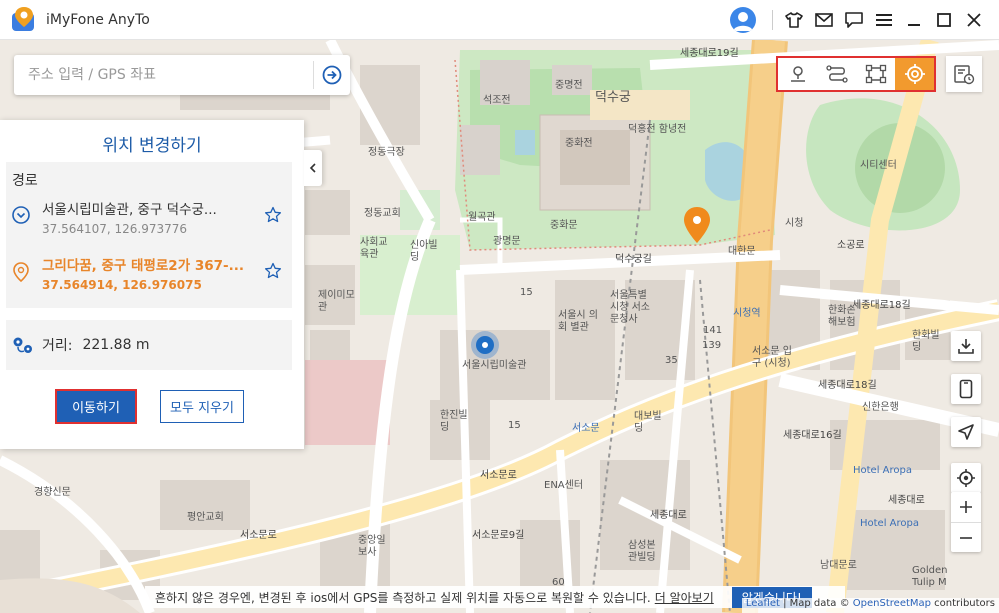  I want to click on learn-more-link: 더 알아보기, so click(684, 597).